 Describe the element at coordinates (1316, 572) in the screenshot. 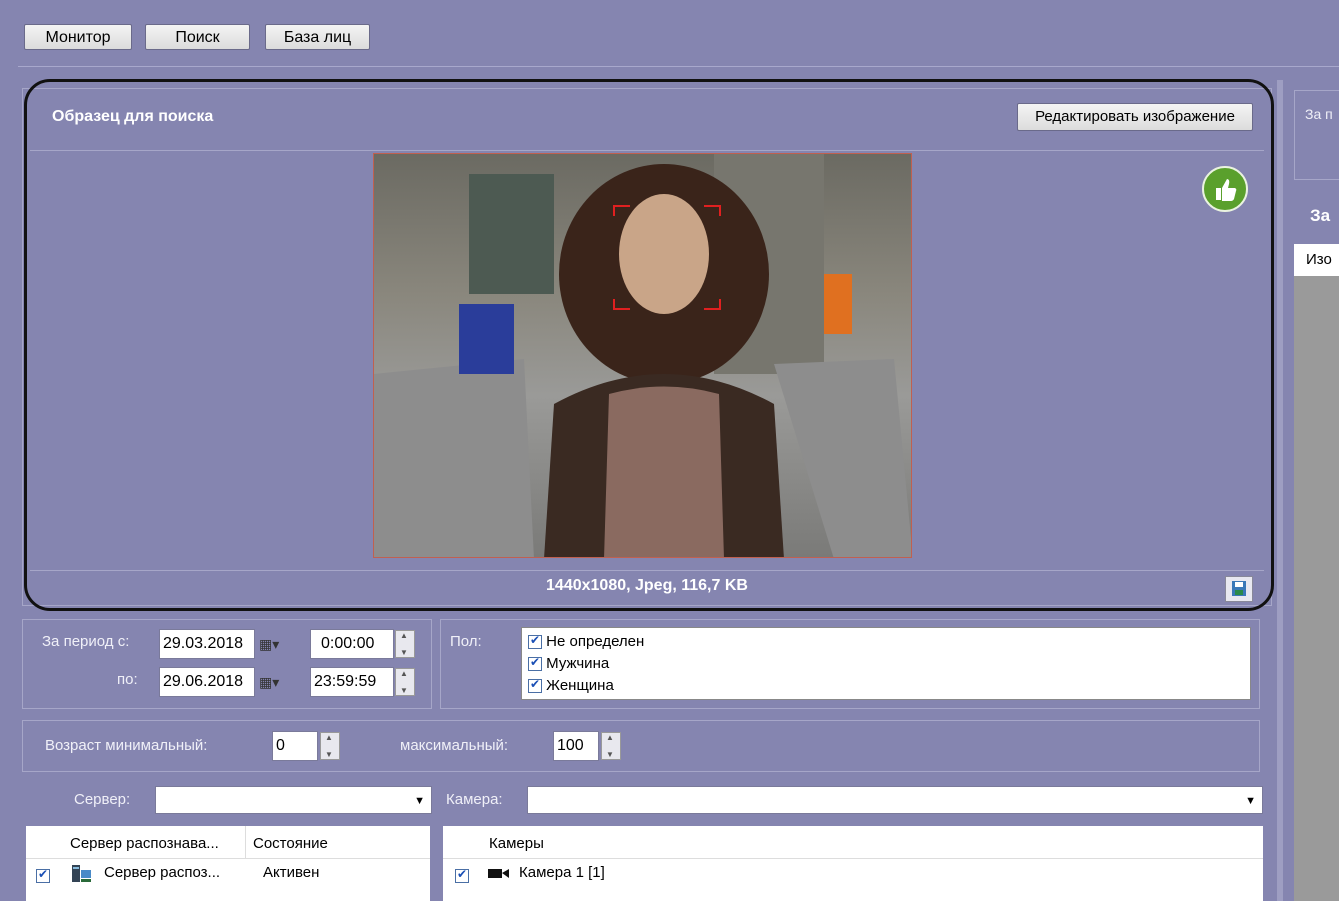

I see `results-list: Изо` at that location.